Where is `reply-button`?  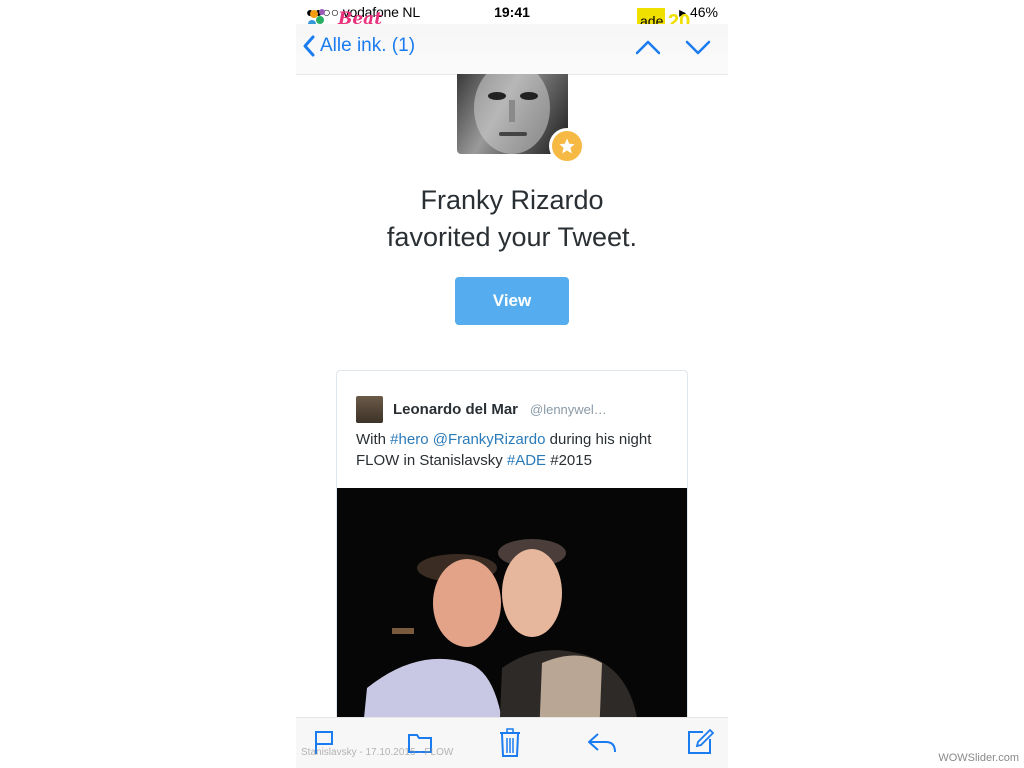
reply-button is located at coordinates (602, 744).